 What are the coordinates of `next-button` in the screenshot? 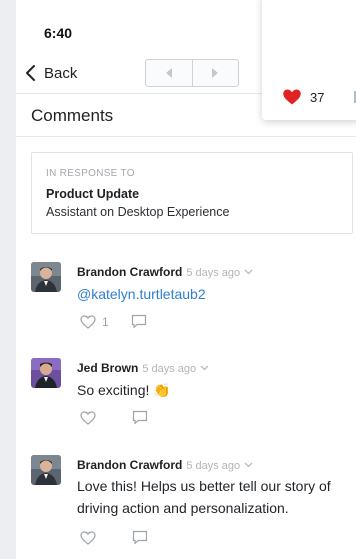 It's located at (215, 73).